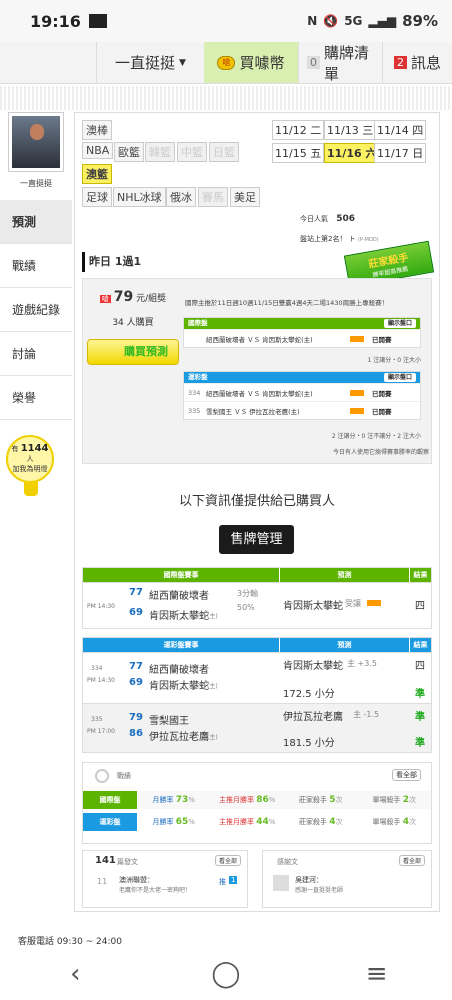 Image resolution: width=452 pixels, height=1000 pixels. I want to click on stats-label: 國際盤, so click(110, 800).